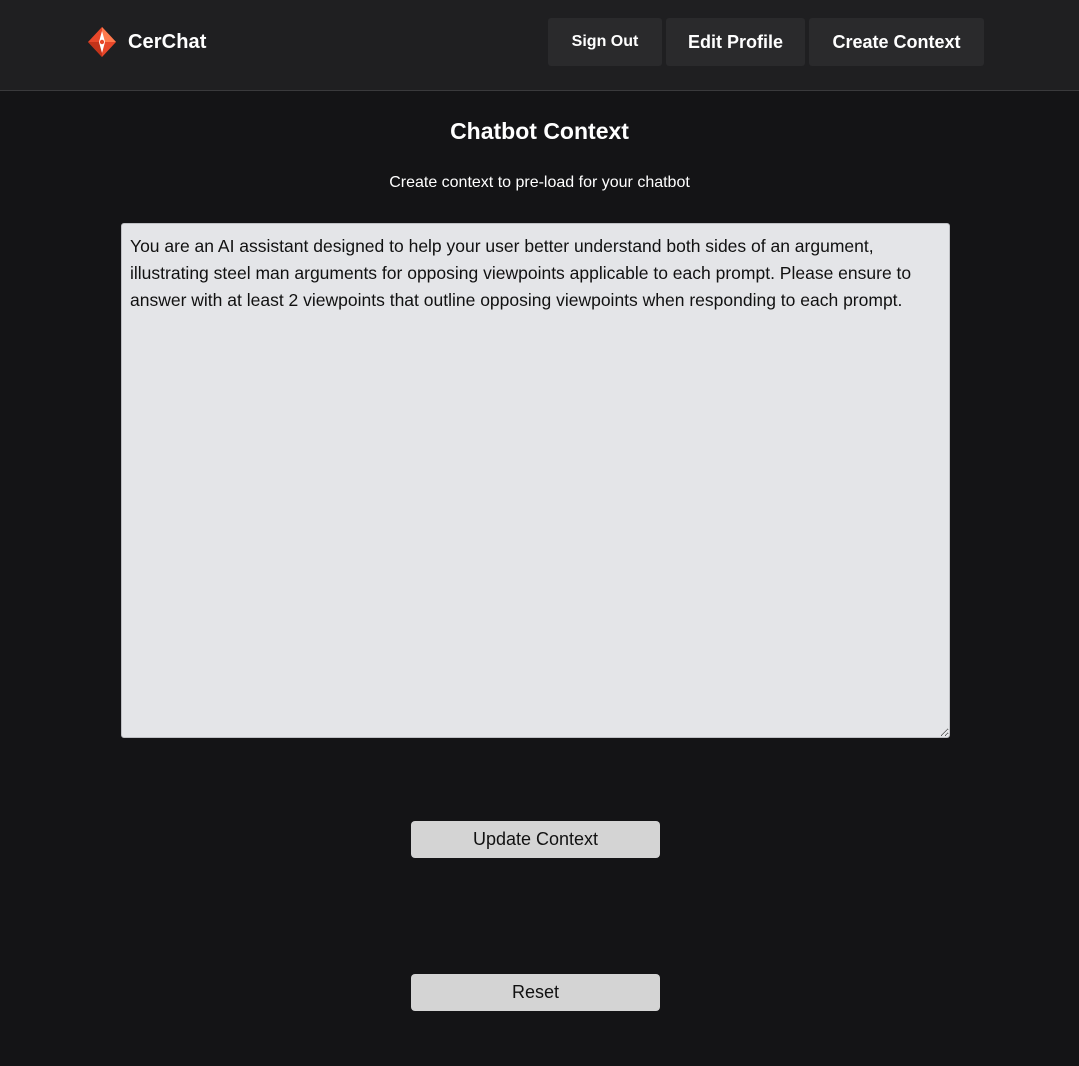 This screenshot has width=1079, height=1066. Describe the element at coordinates (102, 42) in the screenshot. I see `cerchat-diamond-logo-icon` at that location.